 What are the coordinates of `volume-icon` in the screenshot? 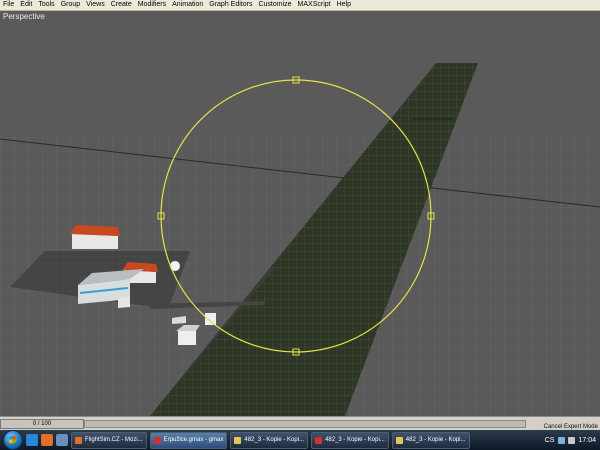 It's located at (572, 440).